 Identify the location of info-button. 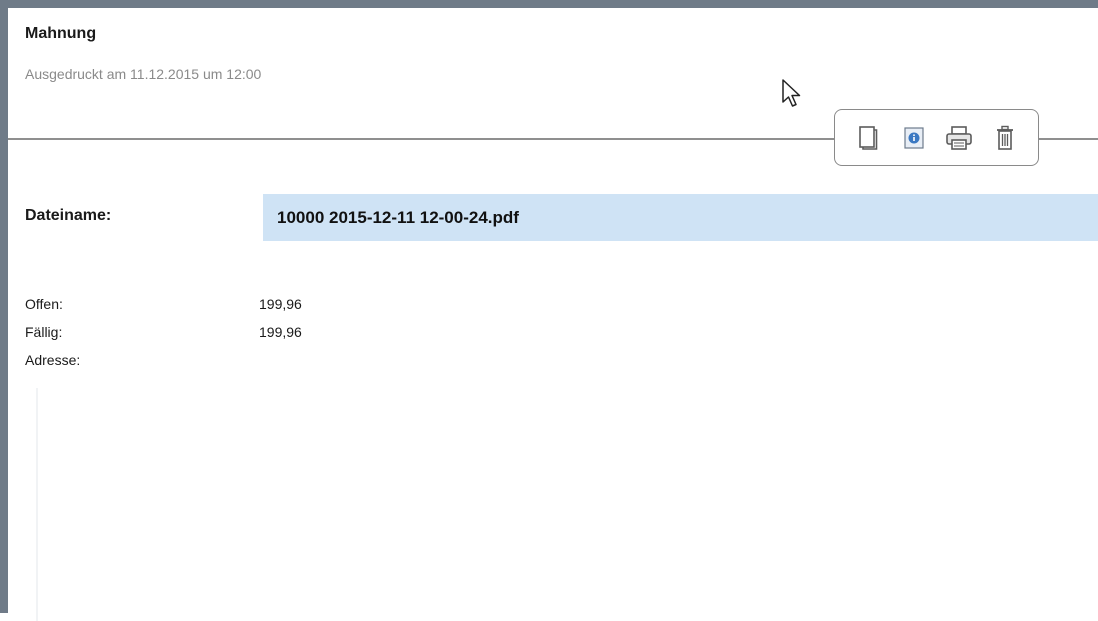
(914, 138).